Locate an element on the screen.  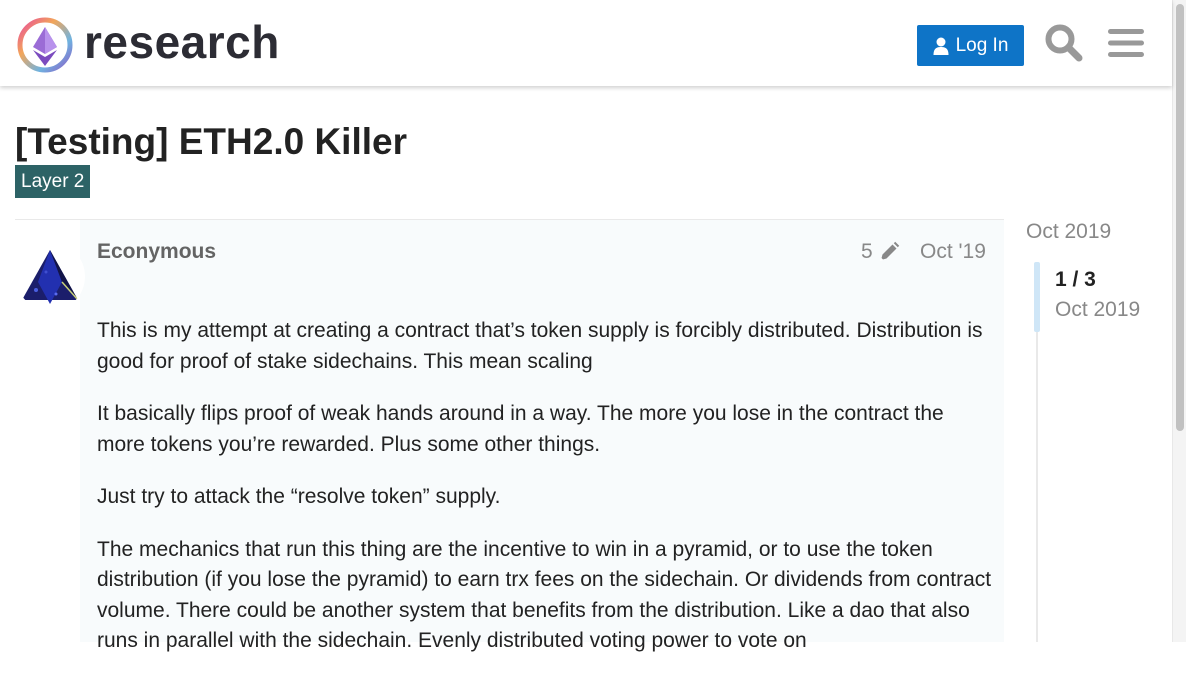
page-scrollbar is located at coordinates (1179, 321).